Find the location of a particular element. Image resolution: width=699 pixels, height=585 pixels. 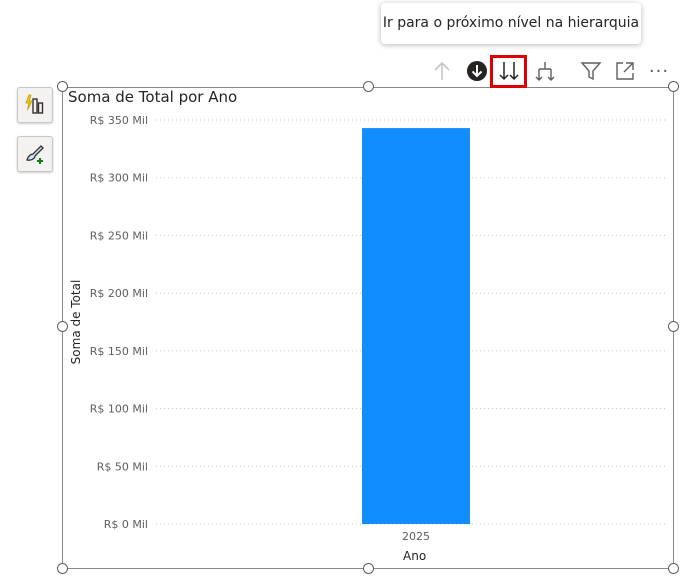

y-tick-label: R$ 200 Mil is located at coordinates (119, 293).